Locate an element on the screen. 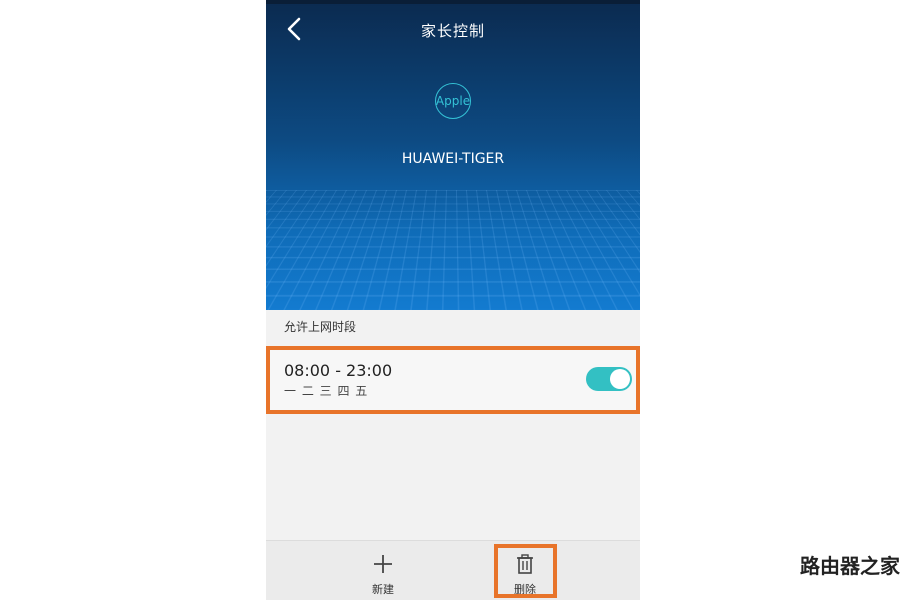  delete-rule-label: 删除 is located at coordinates (525, 589).